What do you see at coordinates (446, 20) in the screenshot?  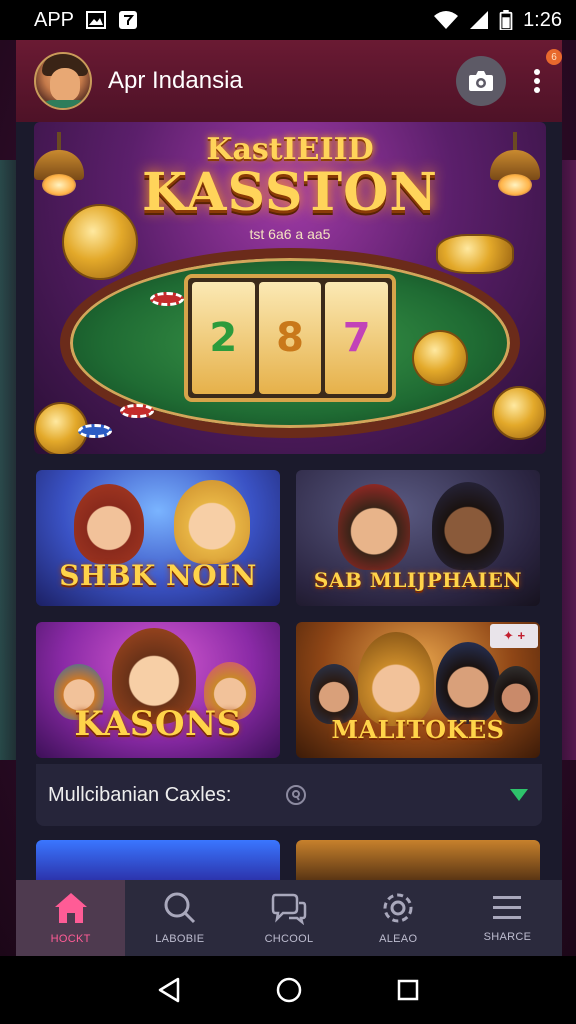 I see `wifi-icon` at bounding box center [446, 20].